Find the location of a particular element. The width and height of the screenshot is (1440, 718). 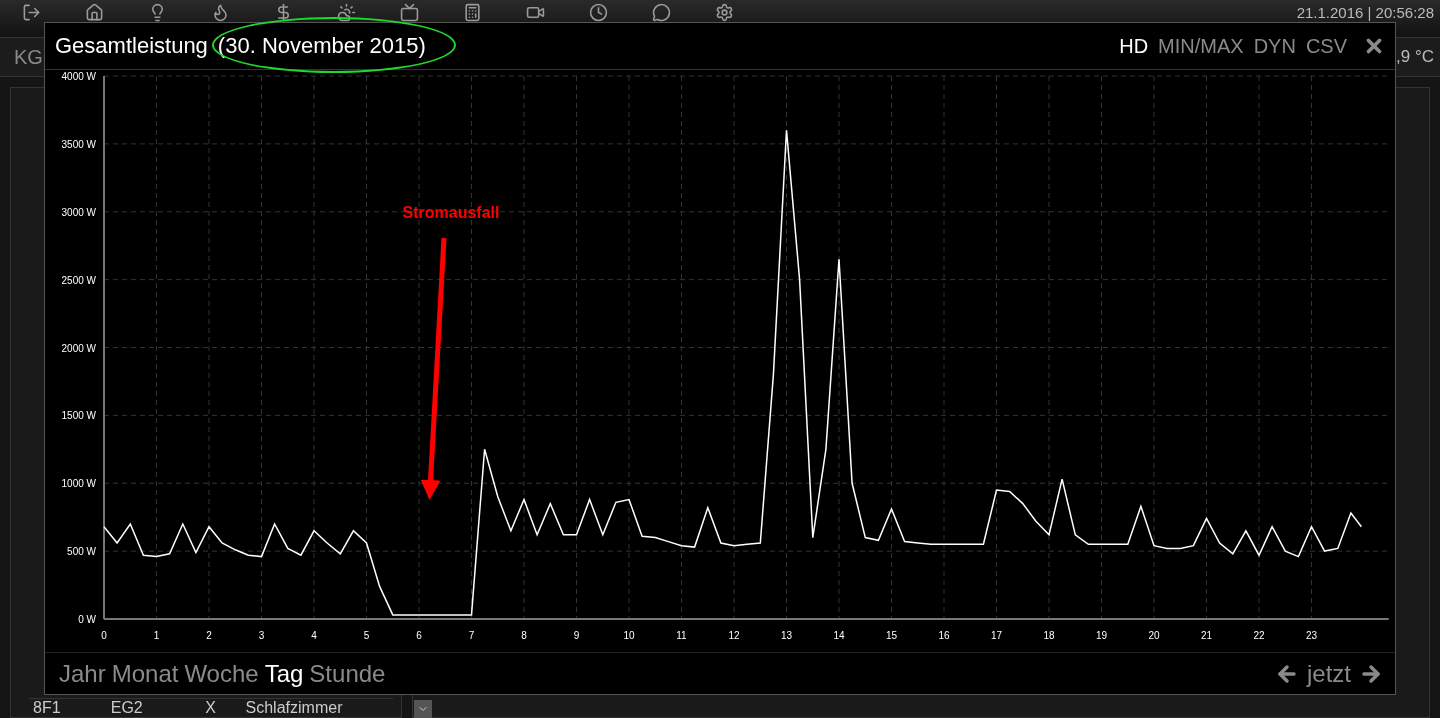

x-tick-label: 13 is located at coordinates (786, 636).